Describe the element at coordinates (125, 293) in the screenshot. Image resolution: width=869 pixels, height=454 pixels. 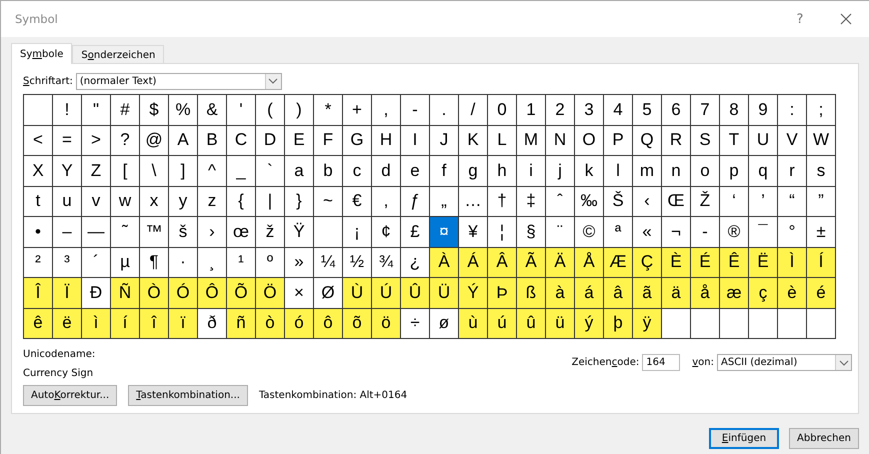
I see `symbol-cell: Ñ` at that location.